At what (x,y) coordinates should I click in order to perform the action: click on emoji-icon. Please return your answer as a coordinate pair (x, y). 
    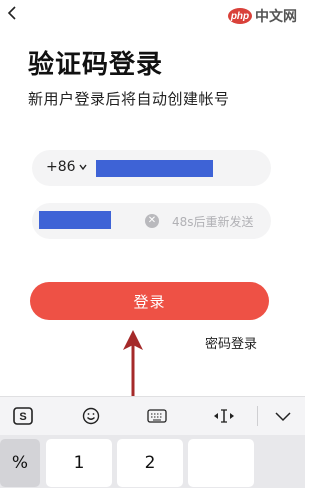
    Looking at the image, I should click on (91, 416).